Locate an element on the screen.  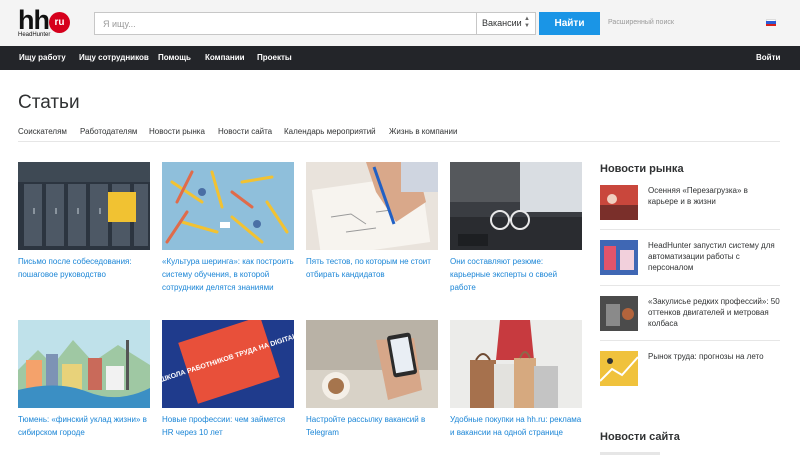
search-category-value: Вакансии is located at coordinates (502, 23).